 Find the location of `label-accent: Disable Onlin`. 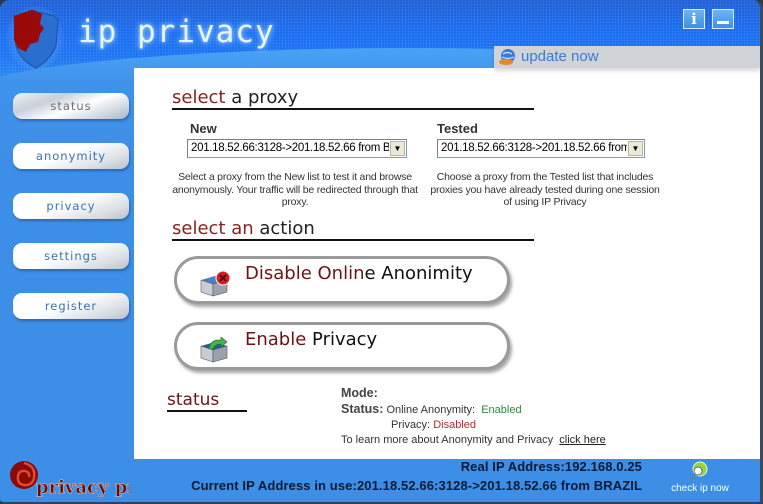

label-accent: Disable Onlin is located at coordinates (305, 273).